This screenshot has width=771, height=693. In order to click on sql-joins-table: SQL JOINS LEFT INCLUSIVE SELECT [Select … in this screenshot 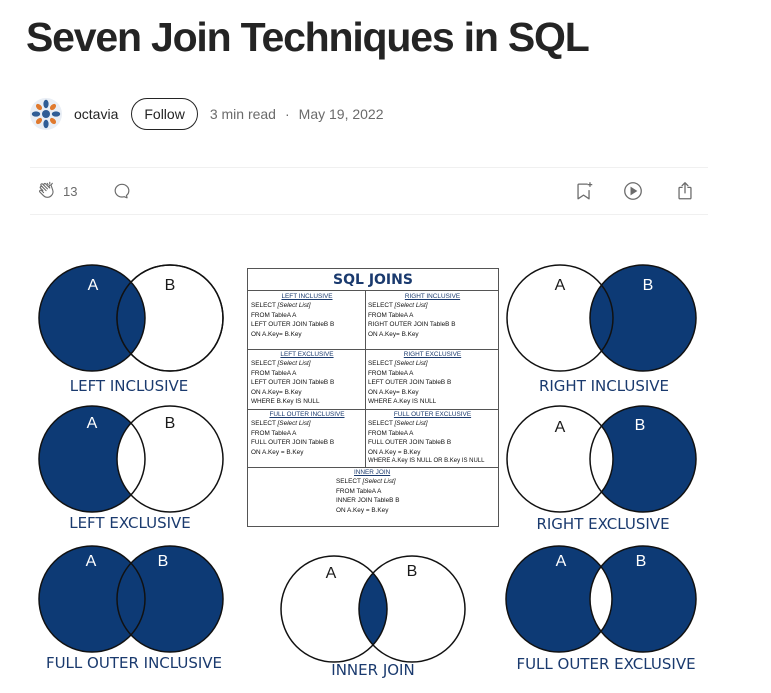, I will do `click(373, 397)`.